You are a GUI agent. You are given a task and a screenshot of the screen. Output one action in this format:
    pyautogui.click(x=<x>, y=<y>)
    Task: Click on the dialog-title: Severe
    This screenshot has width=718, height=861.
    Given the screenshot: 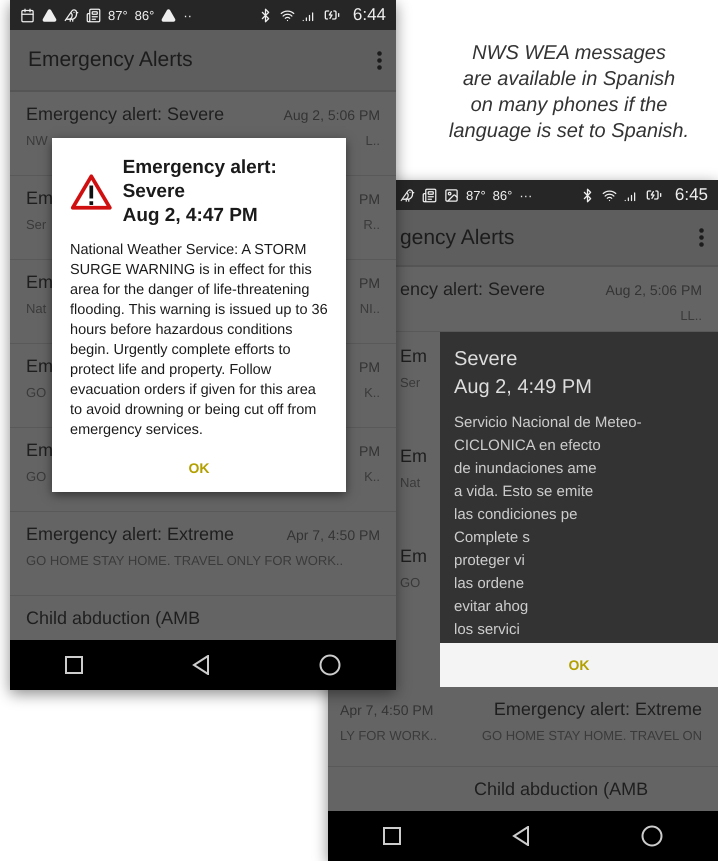 What is the action you would take?
    pyautogui.click(x=486, y=359)
    